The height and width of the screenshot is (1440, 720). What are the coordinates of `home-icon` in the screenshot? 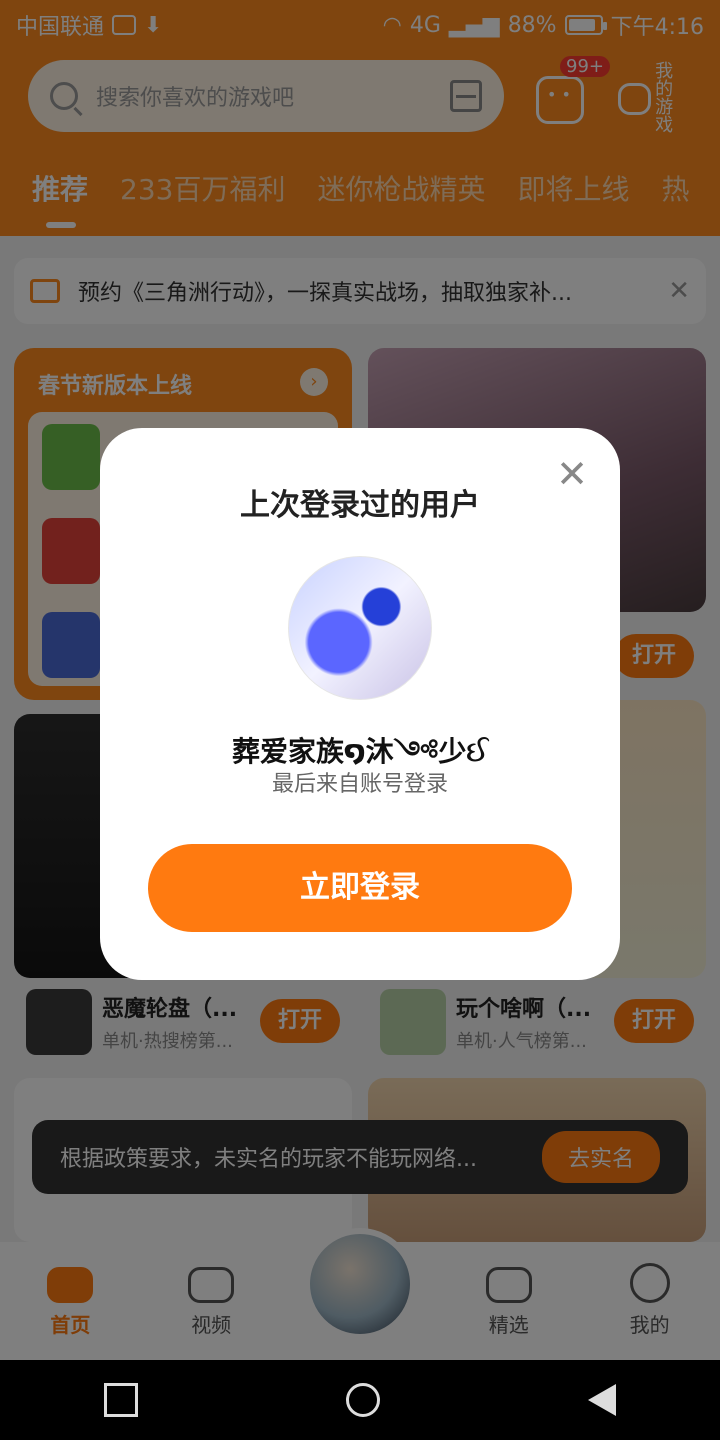 It's located at (363, 1400).